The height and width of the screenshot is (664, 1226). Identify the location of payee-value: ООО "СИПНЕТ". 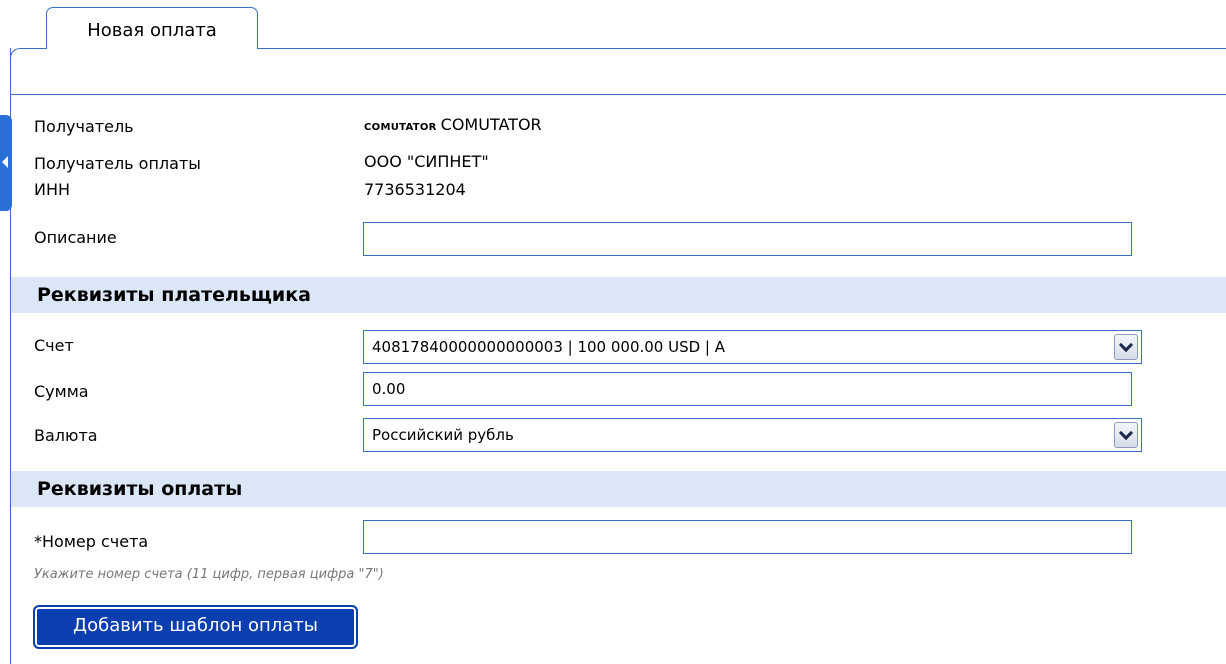
(426, 161).